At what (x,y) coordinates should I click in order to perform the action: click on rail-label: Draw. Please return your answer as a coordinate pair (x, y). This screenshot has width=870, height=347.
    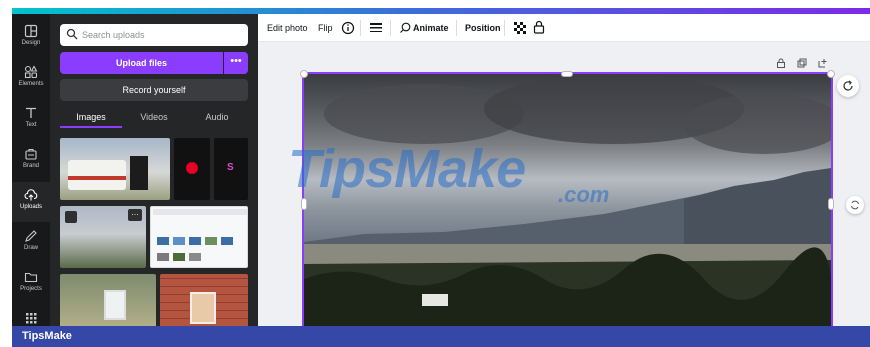
    Looking at the image, I should click on (30, 248).